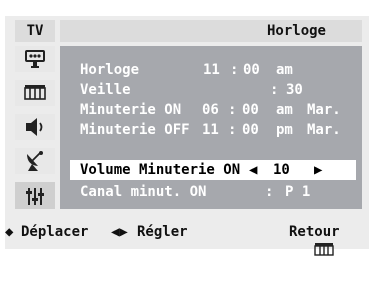 This screenshot has height=282, width=379. I want to click on decrease-arrow-icon: ◀, so click(253, 170).